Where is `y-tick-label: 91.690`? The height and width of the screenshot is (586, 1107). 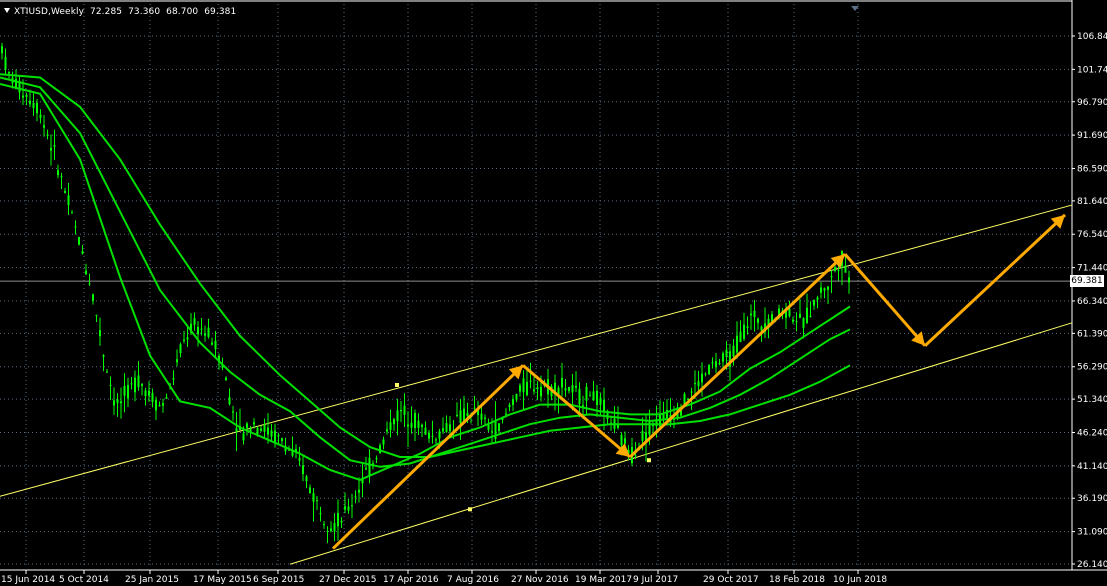
y-tick-label: 91.690 is located at coordinates (1092, 136).